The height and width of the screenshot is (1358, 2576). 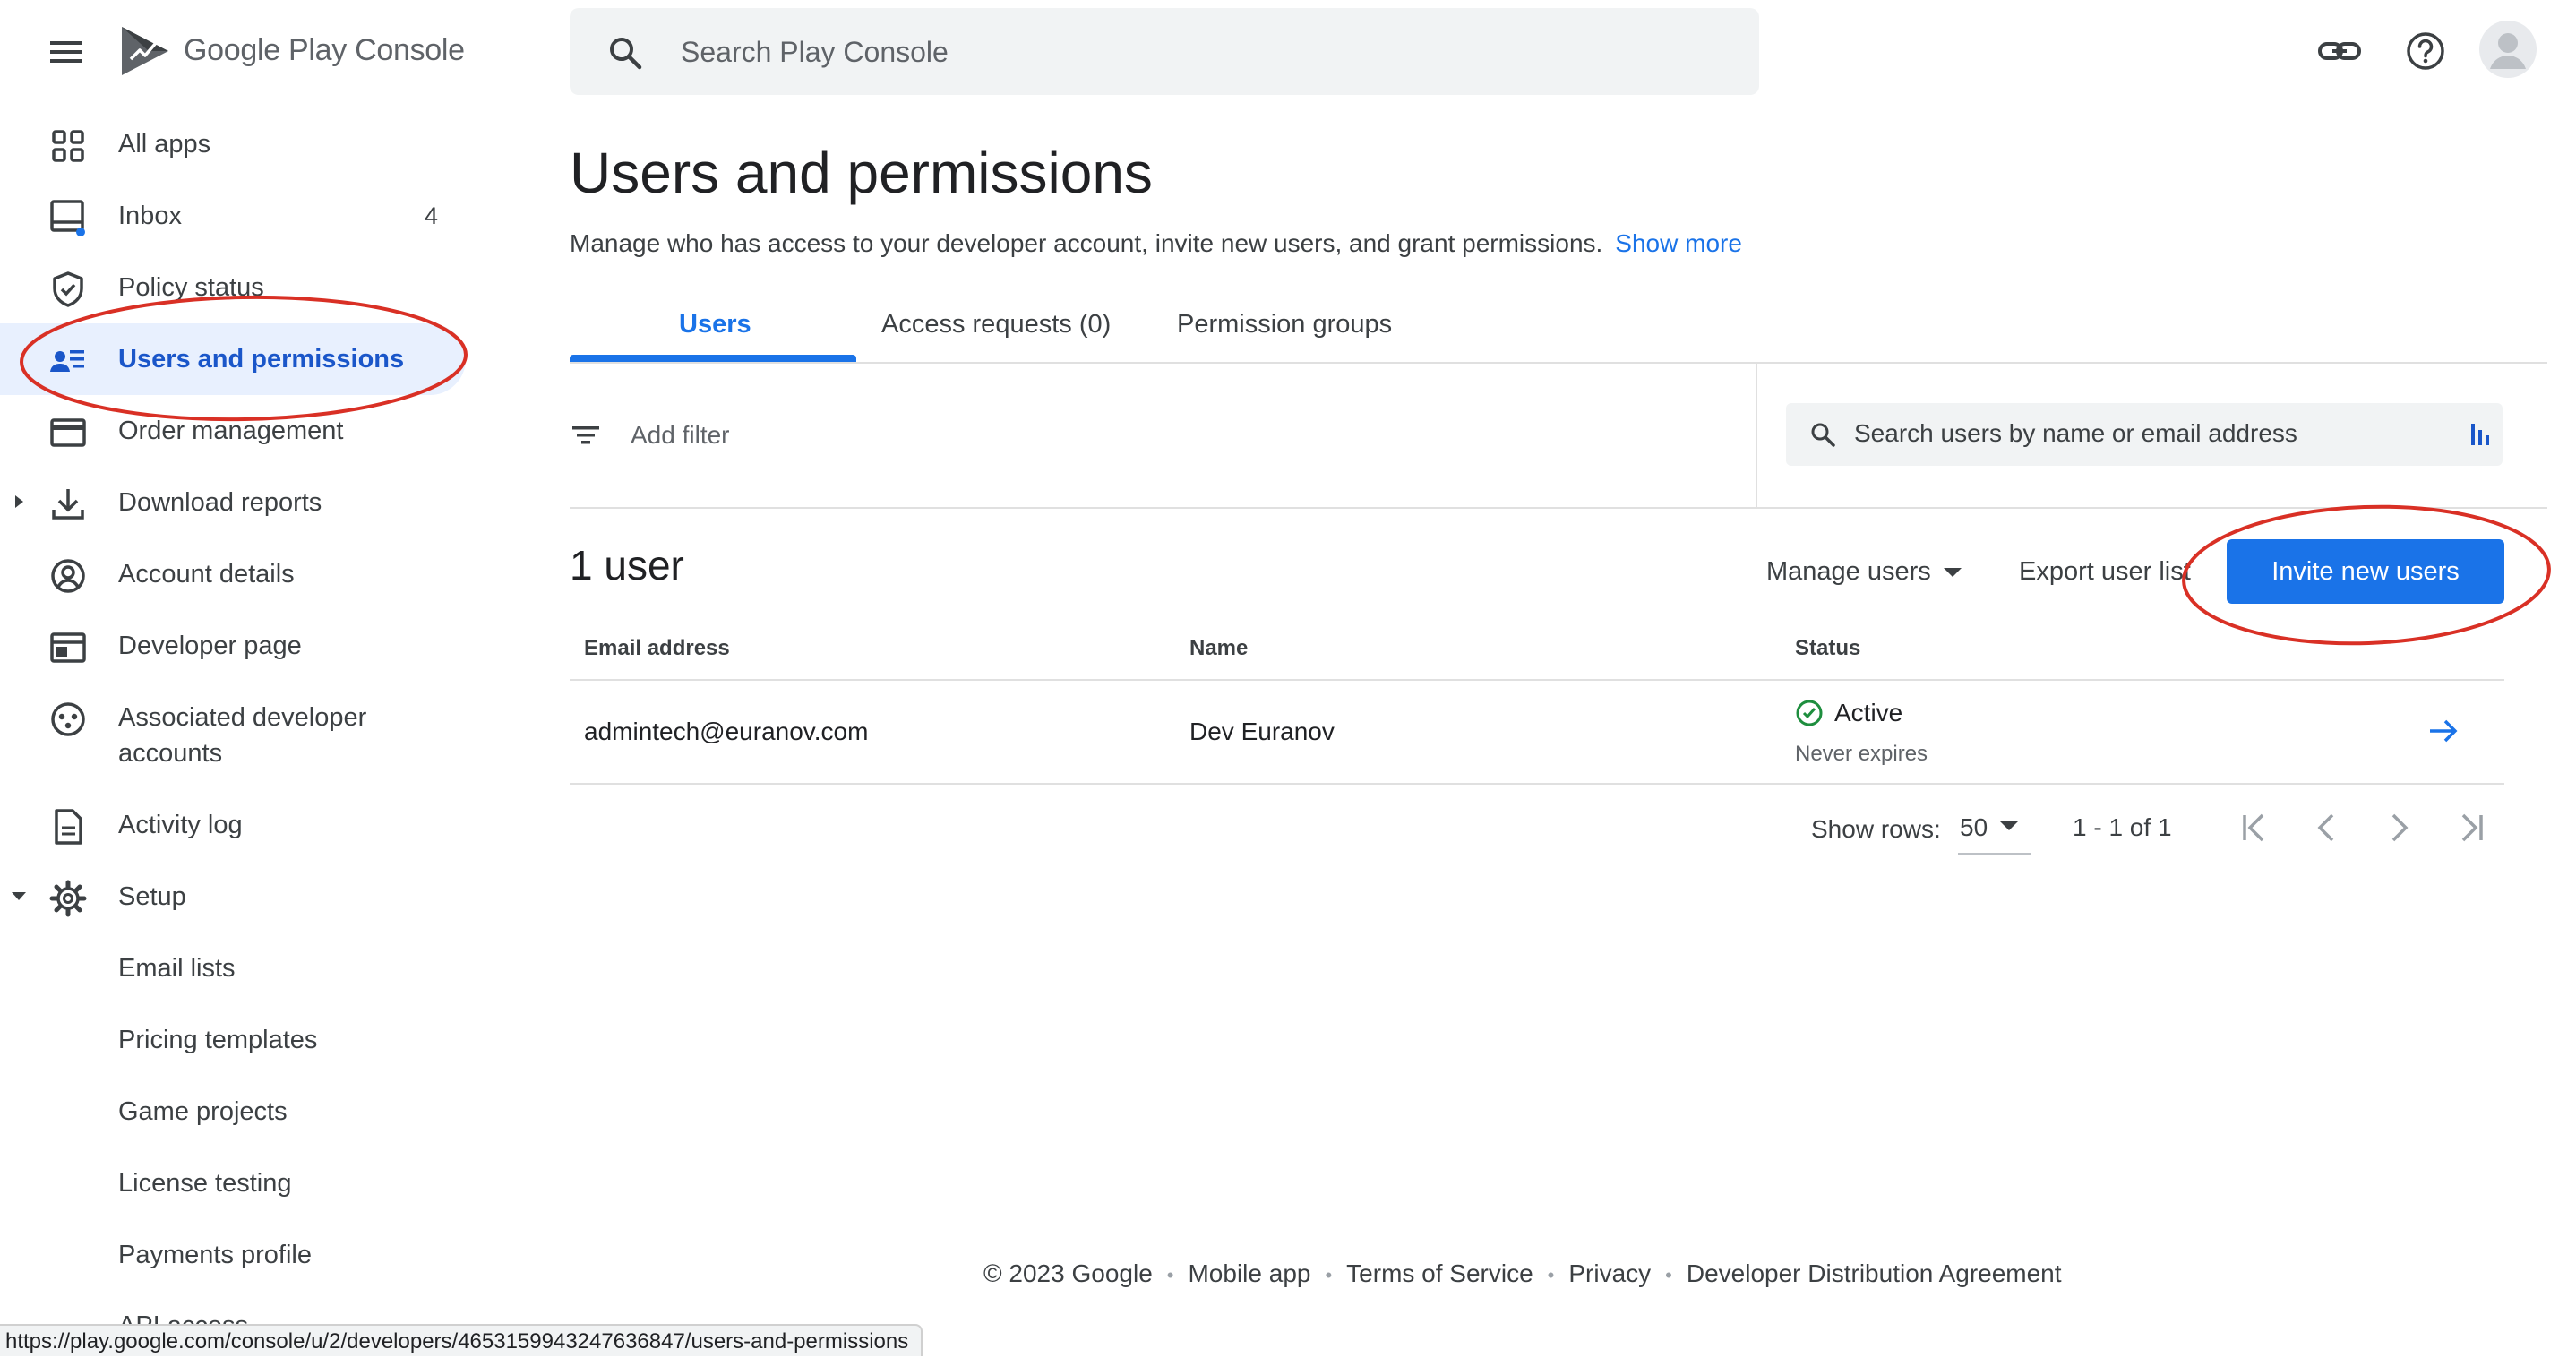 I want to click on filter-icon, so click(x=586, y=435).